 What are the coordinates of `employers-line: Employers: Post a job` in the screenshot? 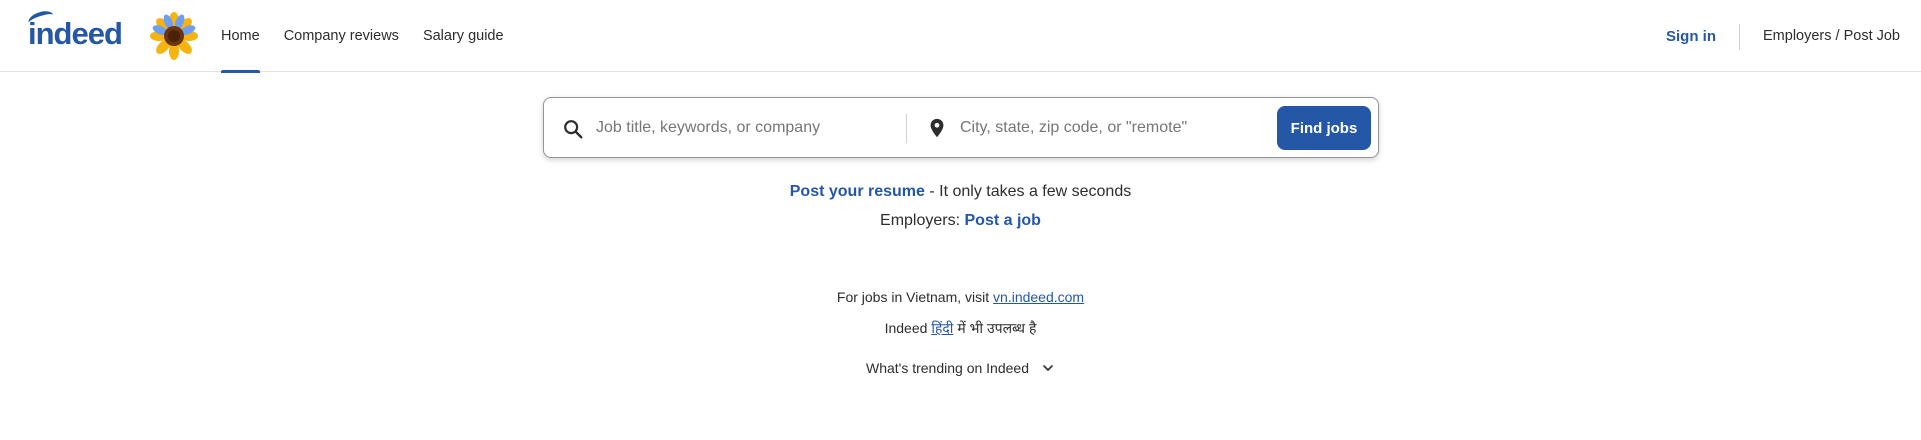 It's located at (960, 221).